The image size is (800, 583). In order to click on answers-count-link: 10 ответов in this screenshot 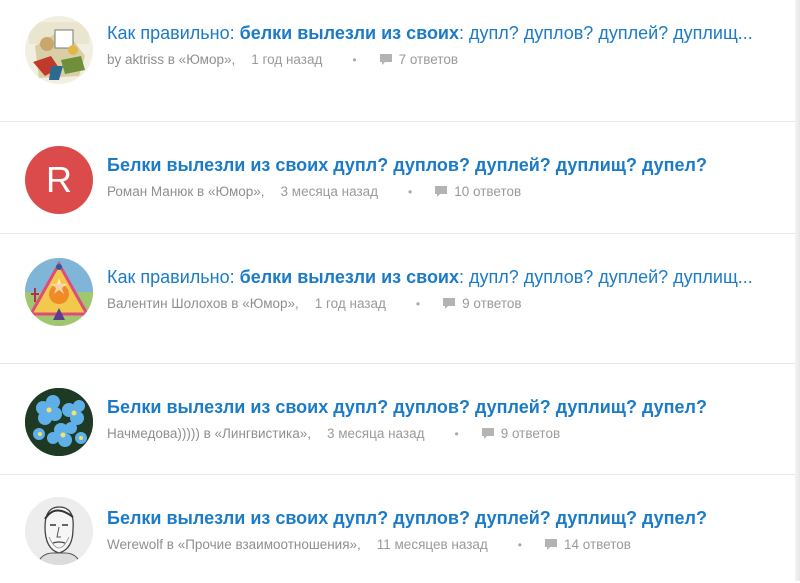, I will do `click(487, 191)`.